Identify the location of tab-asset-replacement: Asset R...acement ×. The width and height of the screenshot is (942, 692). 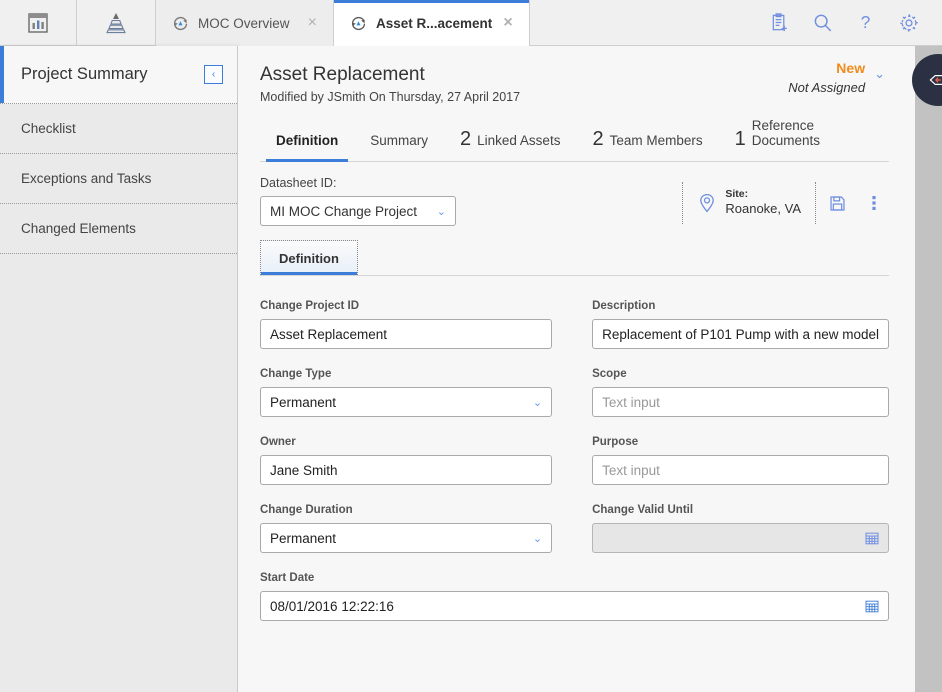
(432, 23).